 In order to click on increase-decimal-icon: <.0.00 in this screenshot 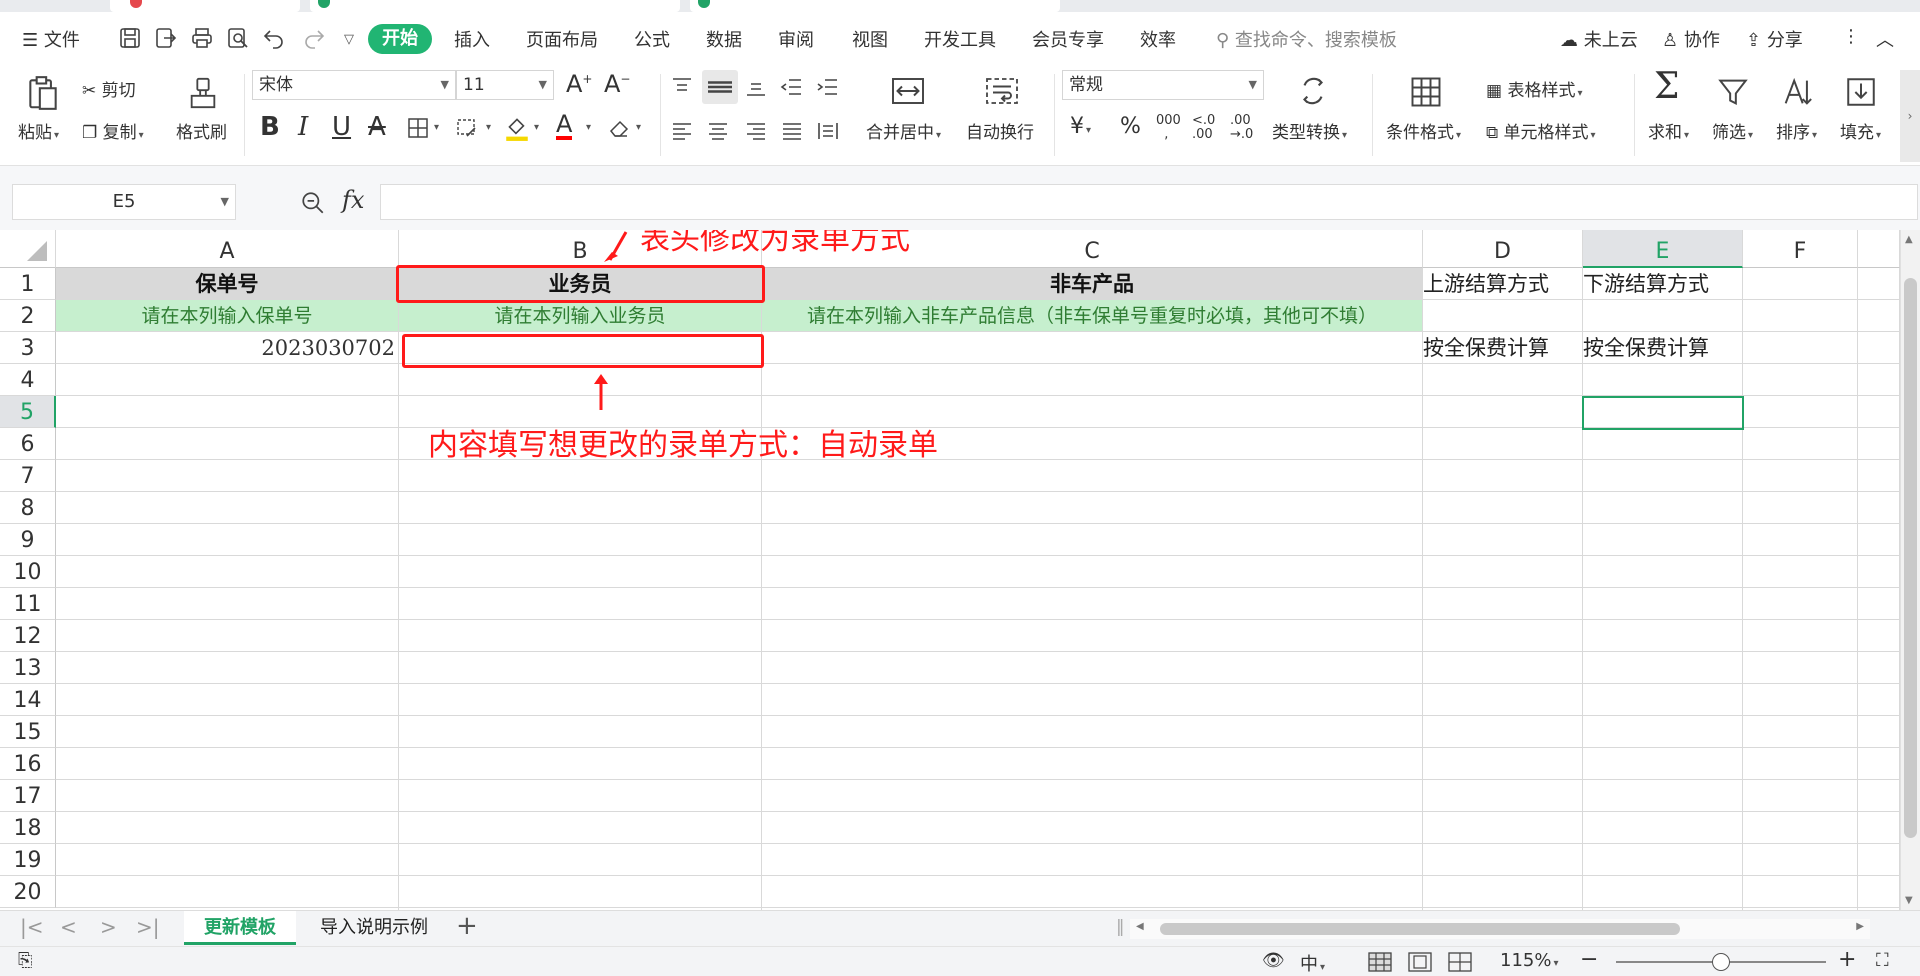, I will do `click(1203, 128)`.